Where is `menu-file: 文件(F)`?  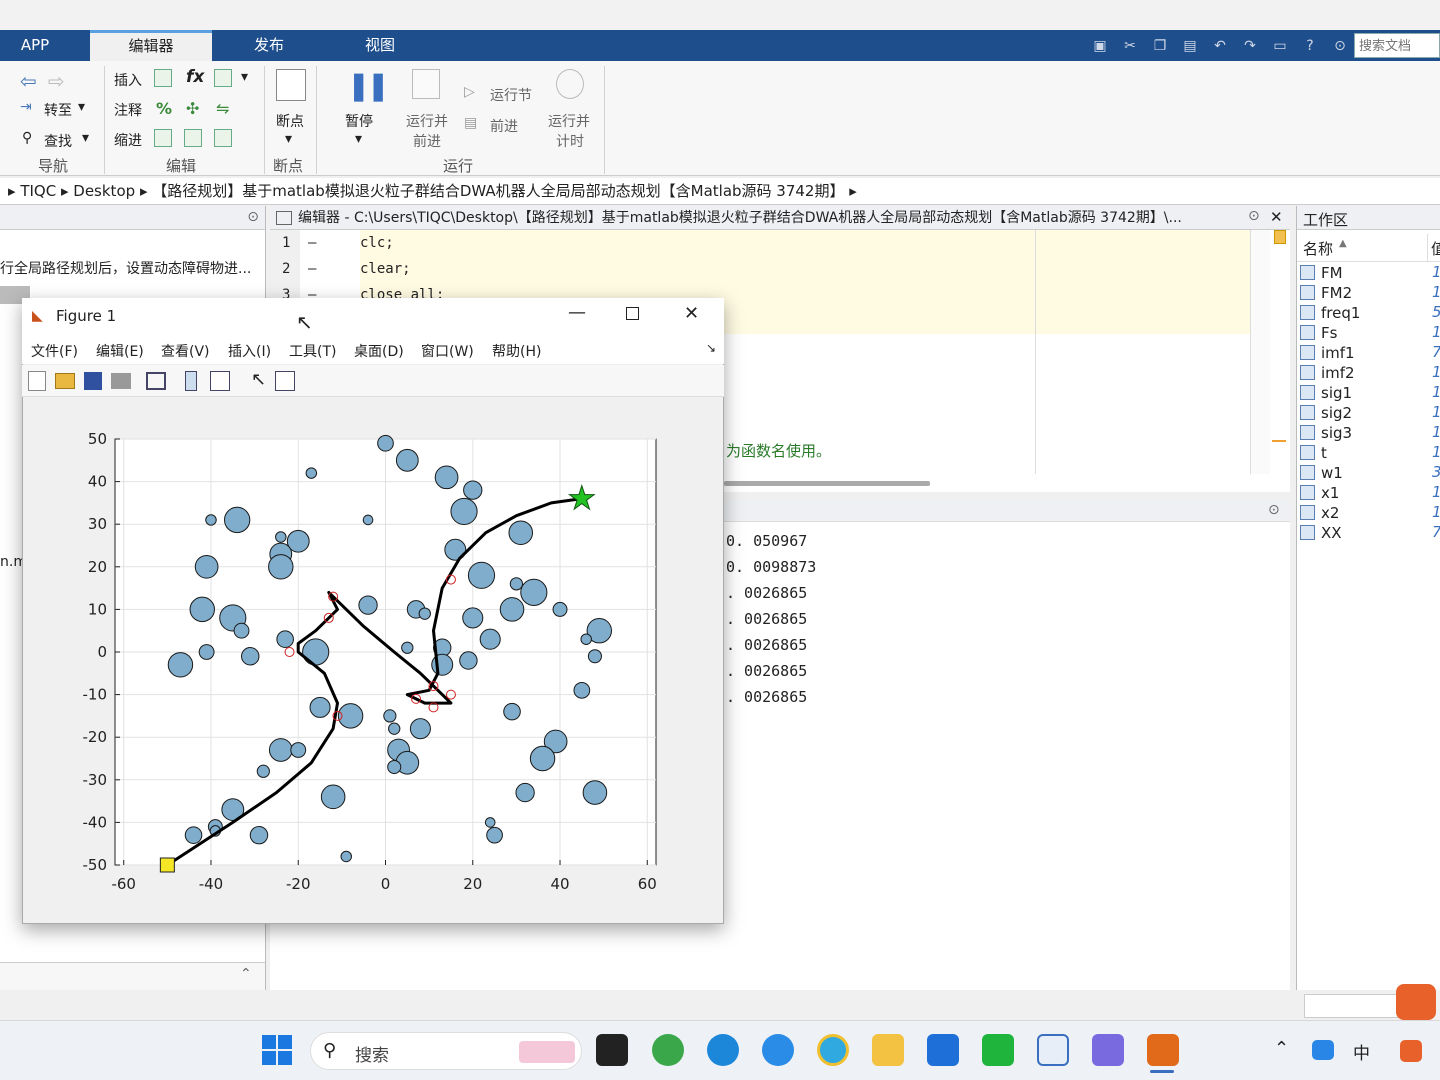 menu-file: 文件(F) is located at coordinates (54, 351).